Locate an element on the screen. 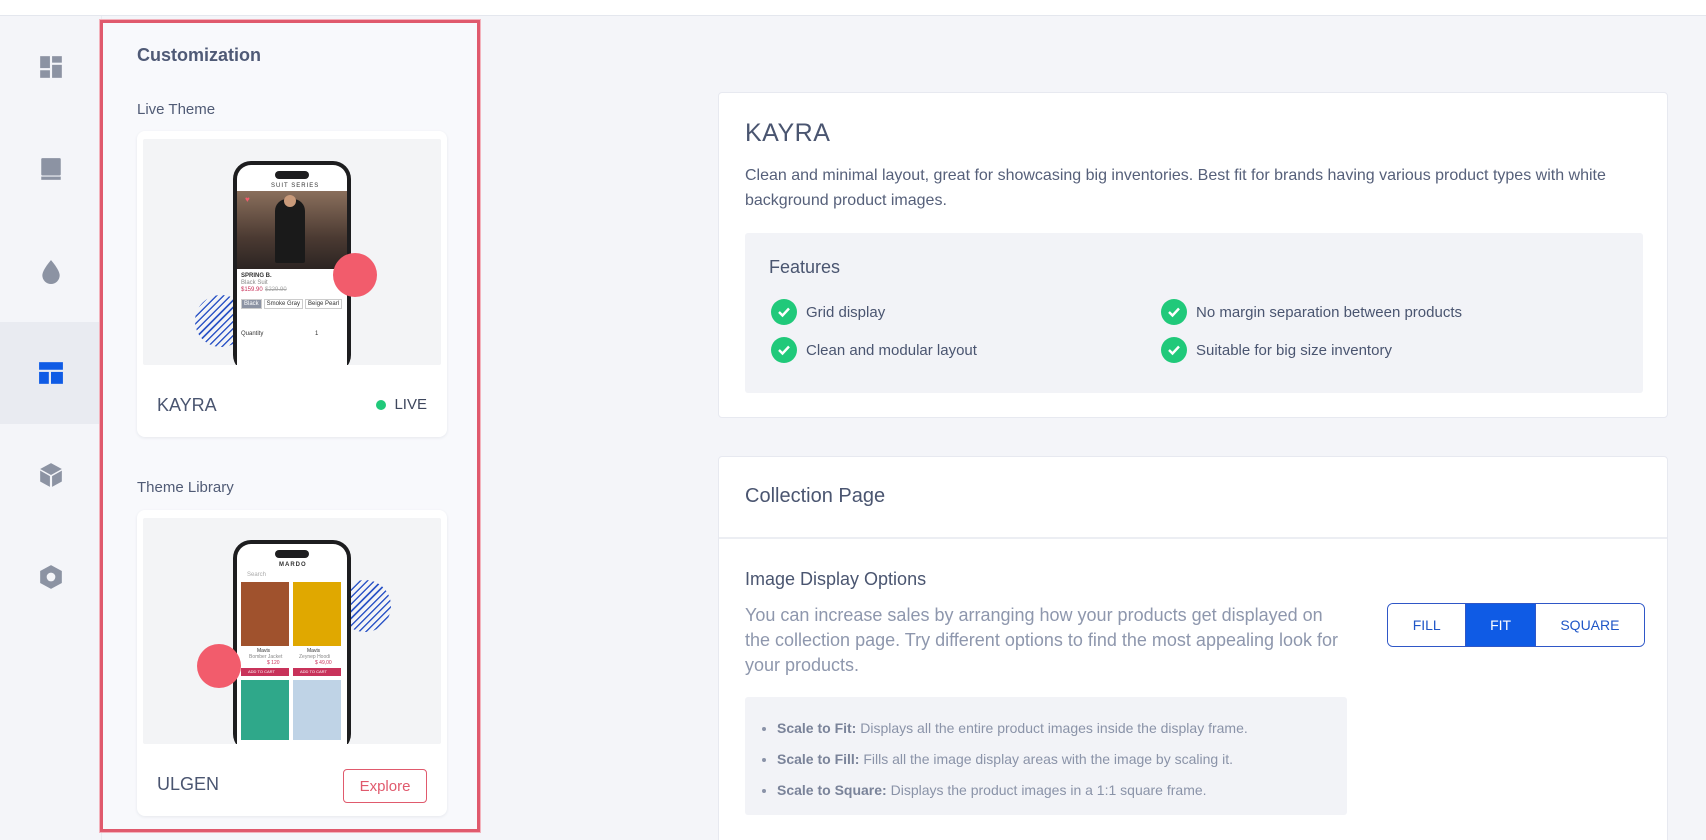 The height and width of the screenshot is (840, 1706). library-theme-name: ULGEN is located at coordinates (188, 784).